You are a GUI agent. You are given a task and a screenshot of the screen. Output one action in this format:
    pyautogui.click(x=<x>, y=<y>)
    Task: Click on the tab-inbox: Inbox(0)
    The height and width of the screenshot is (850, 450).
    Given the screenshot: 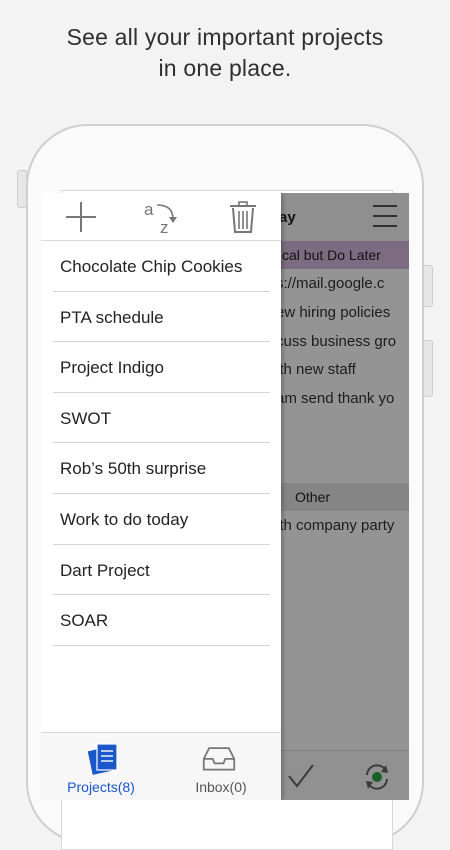 What is the action you would take?
    pyautogui.click(x=221, y=766)
    